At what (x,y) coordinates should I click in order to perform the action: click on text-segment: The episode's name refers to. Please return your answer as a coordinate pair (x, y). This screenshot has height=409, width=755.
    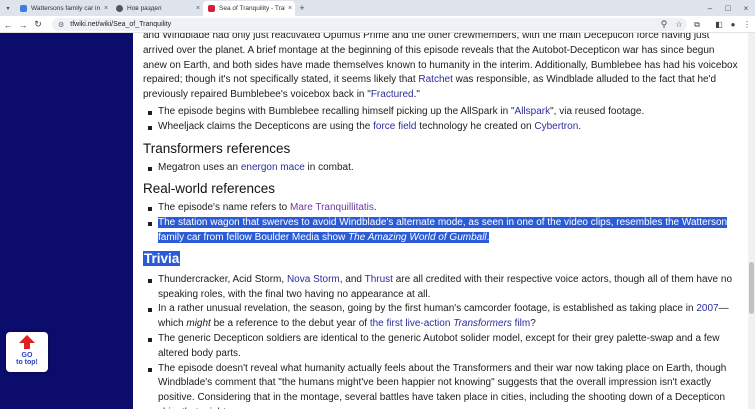
    Looking at the image, I should click on (224, 208).